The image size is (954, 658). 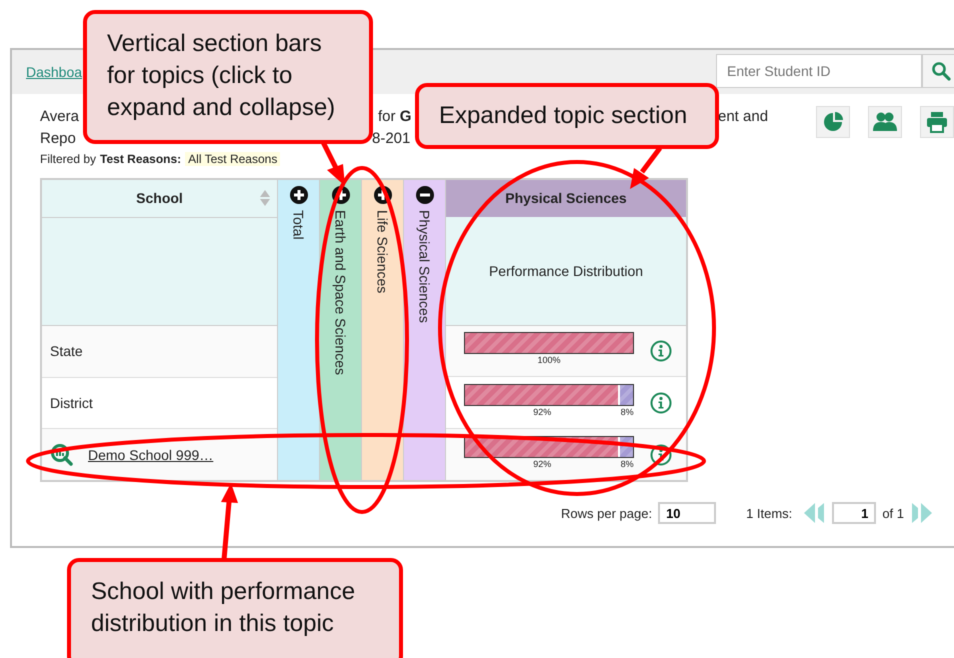 What do you see at coordinates (340, 292) in the screenshot?
I see `topic-label: Earth and Space Sciences` at bounding box center [340, 292].